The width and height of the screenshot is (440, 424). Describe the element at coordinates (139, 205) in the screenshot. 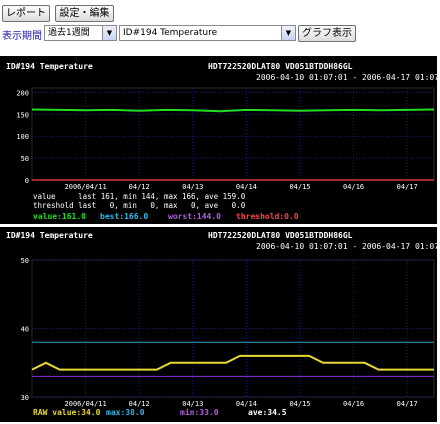

I see `chart1-stats-threshold: threshold last 0, min 0, max 0, ave 0.0` at that location.